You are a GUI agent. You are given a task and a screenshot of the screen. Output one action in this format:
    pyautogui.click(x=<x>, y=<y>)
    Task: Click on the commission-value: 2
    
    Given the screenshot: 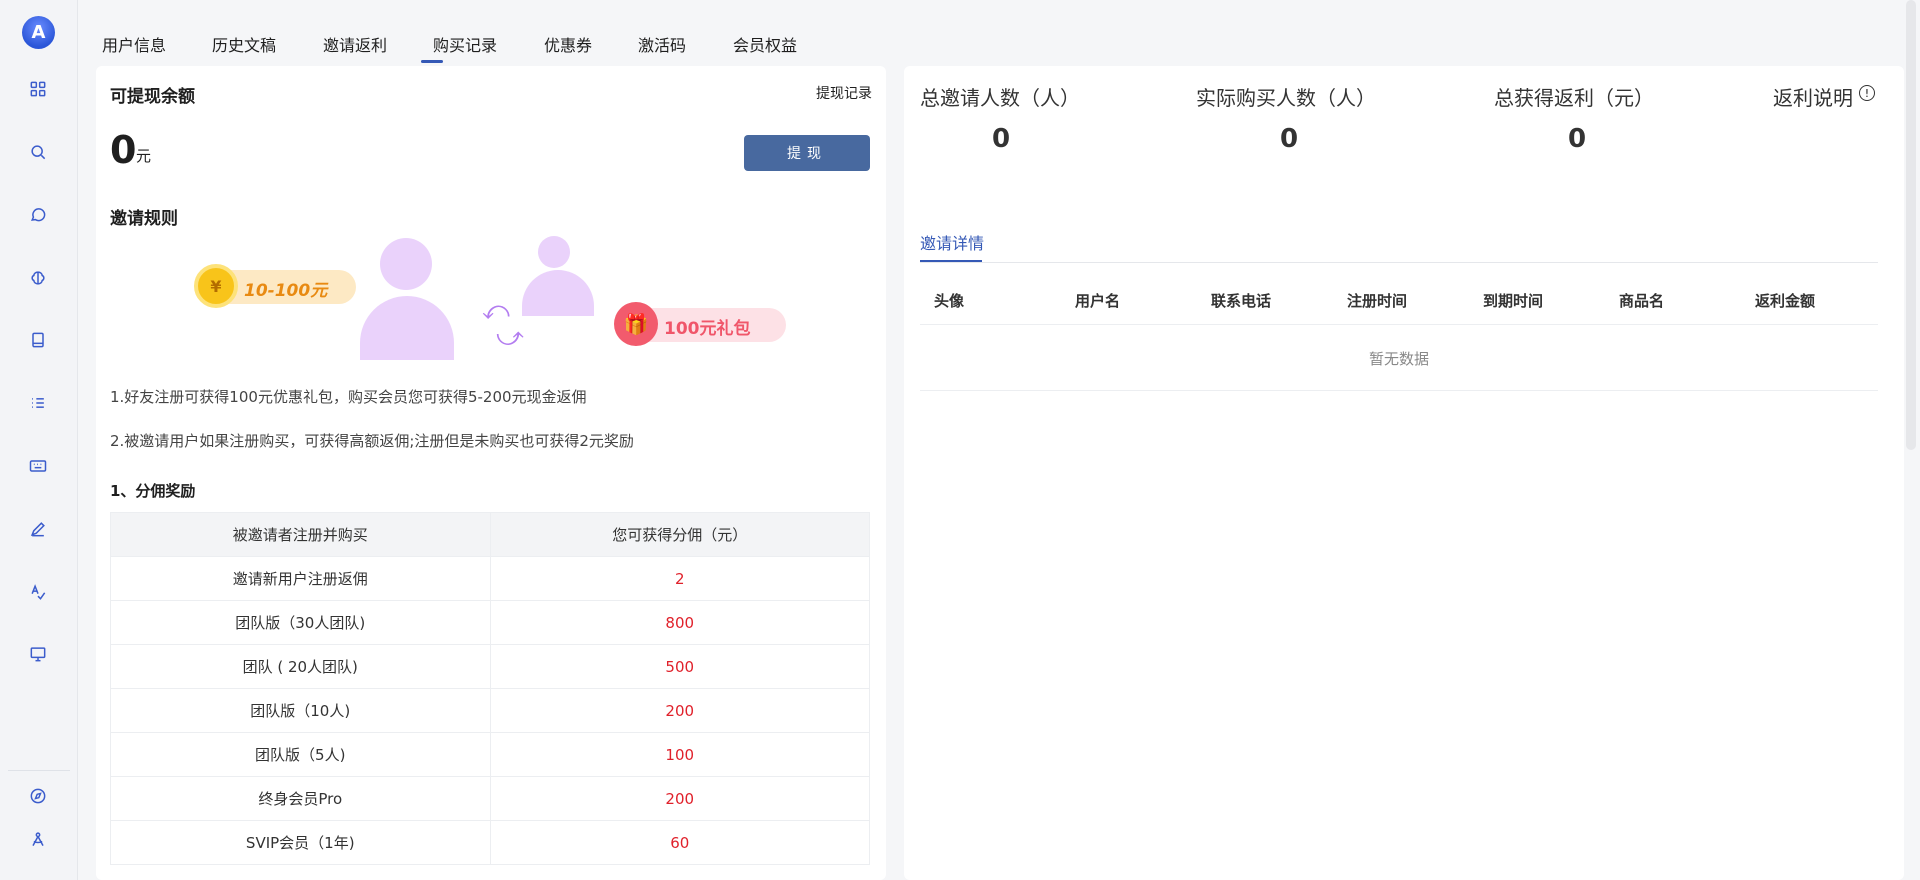 What is the action you would take?
    pyautogui.click(x=679, y=578)
    